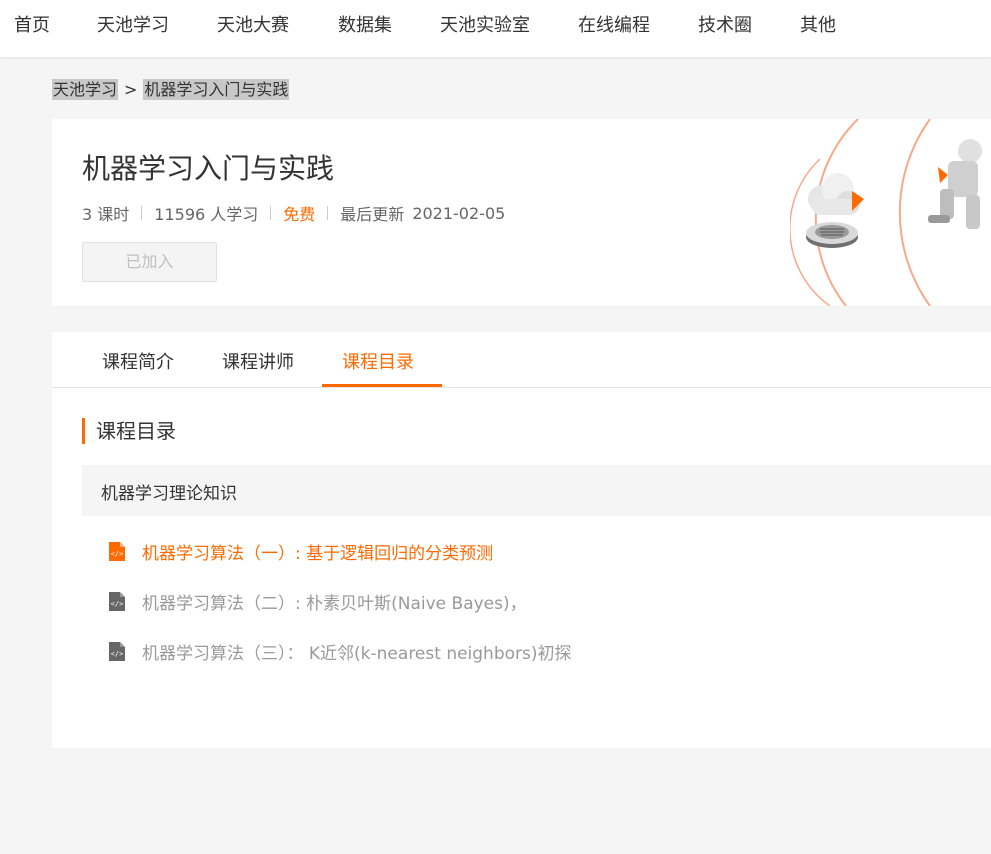  I want to click on nav-item-tianchi-learning: 天池学习, so click(133, 24).